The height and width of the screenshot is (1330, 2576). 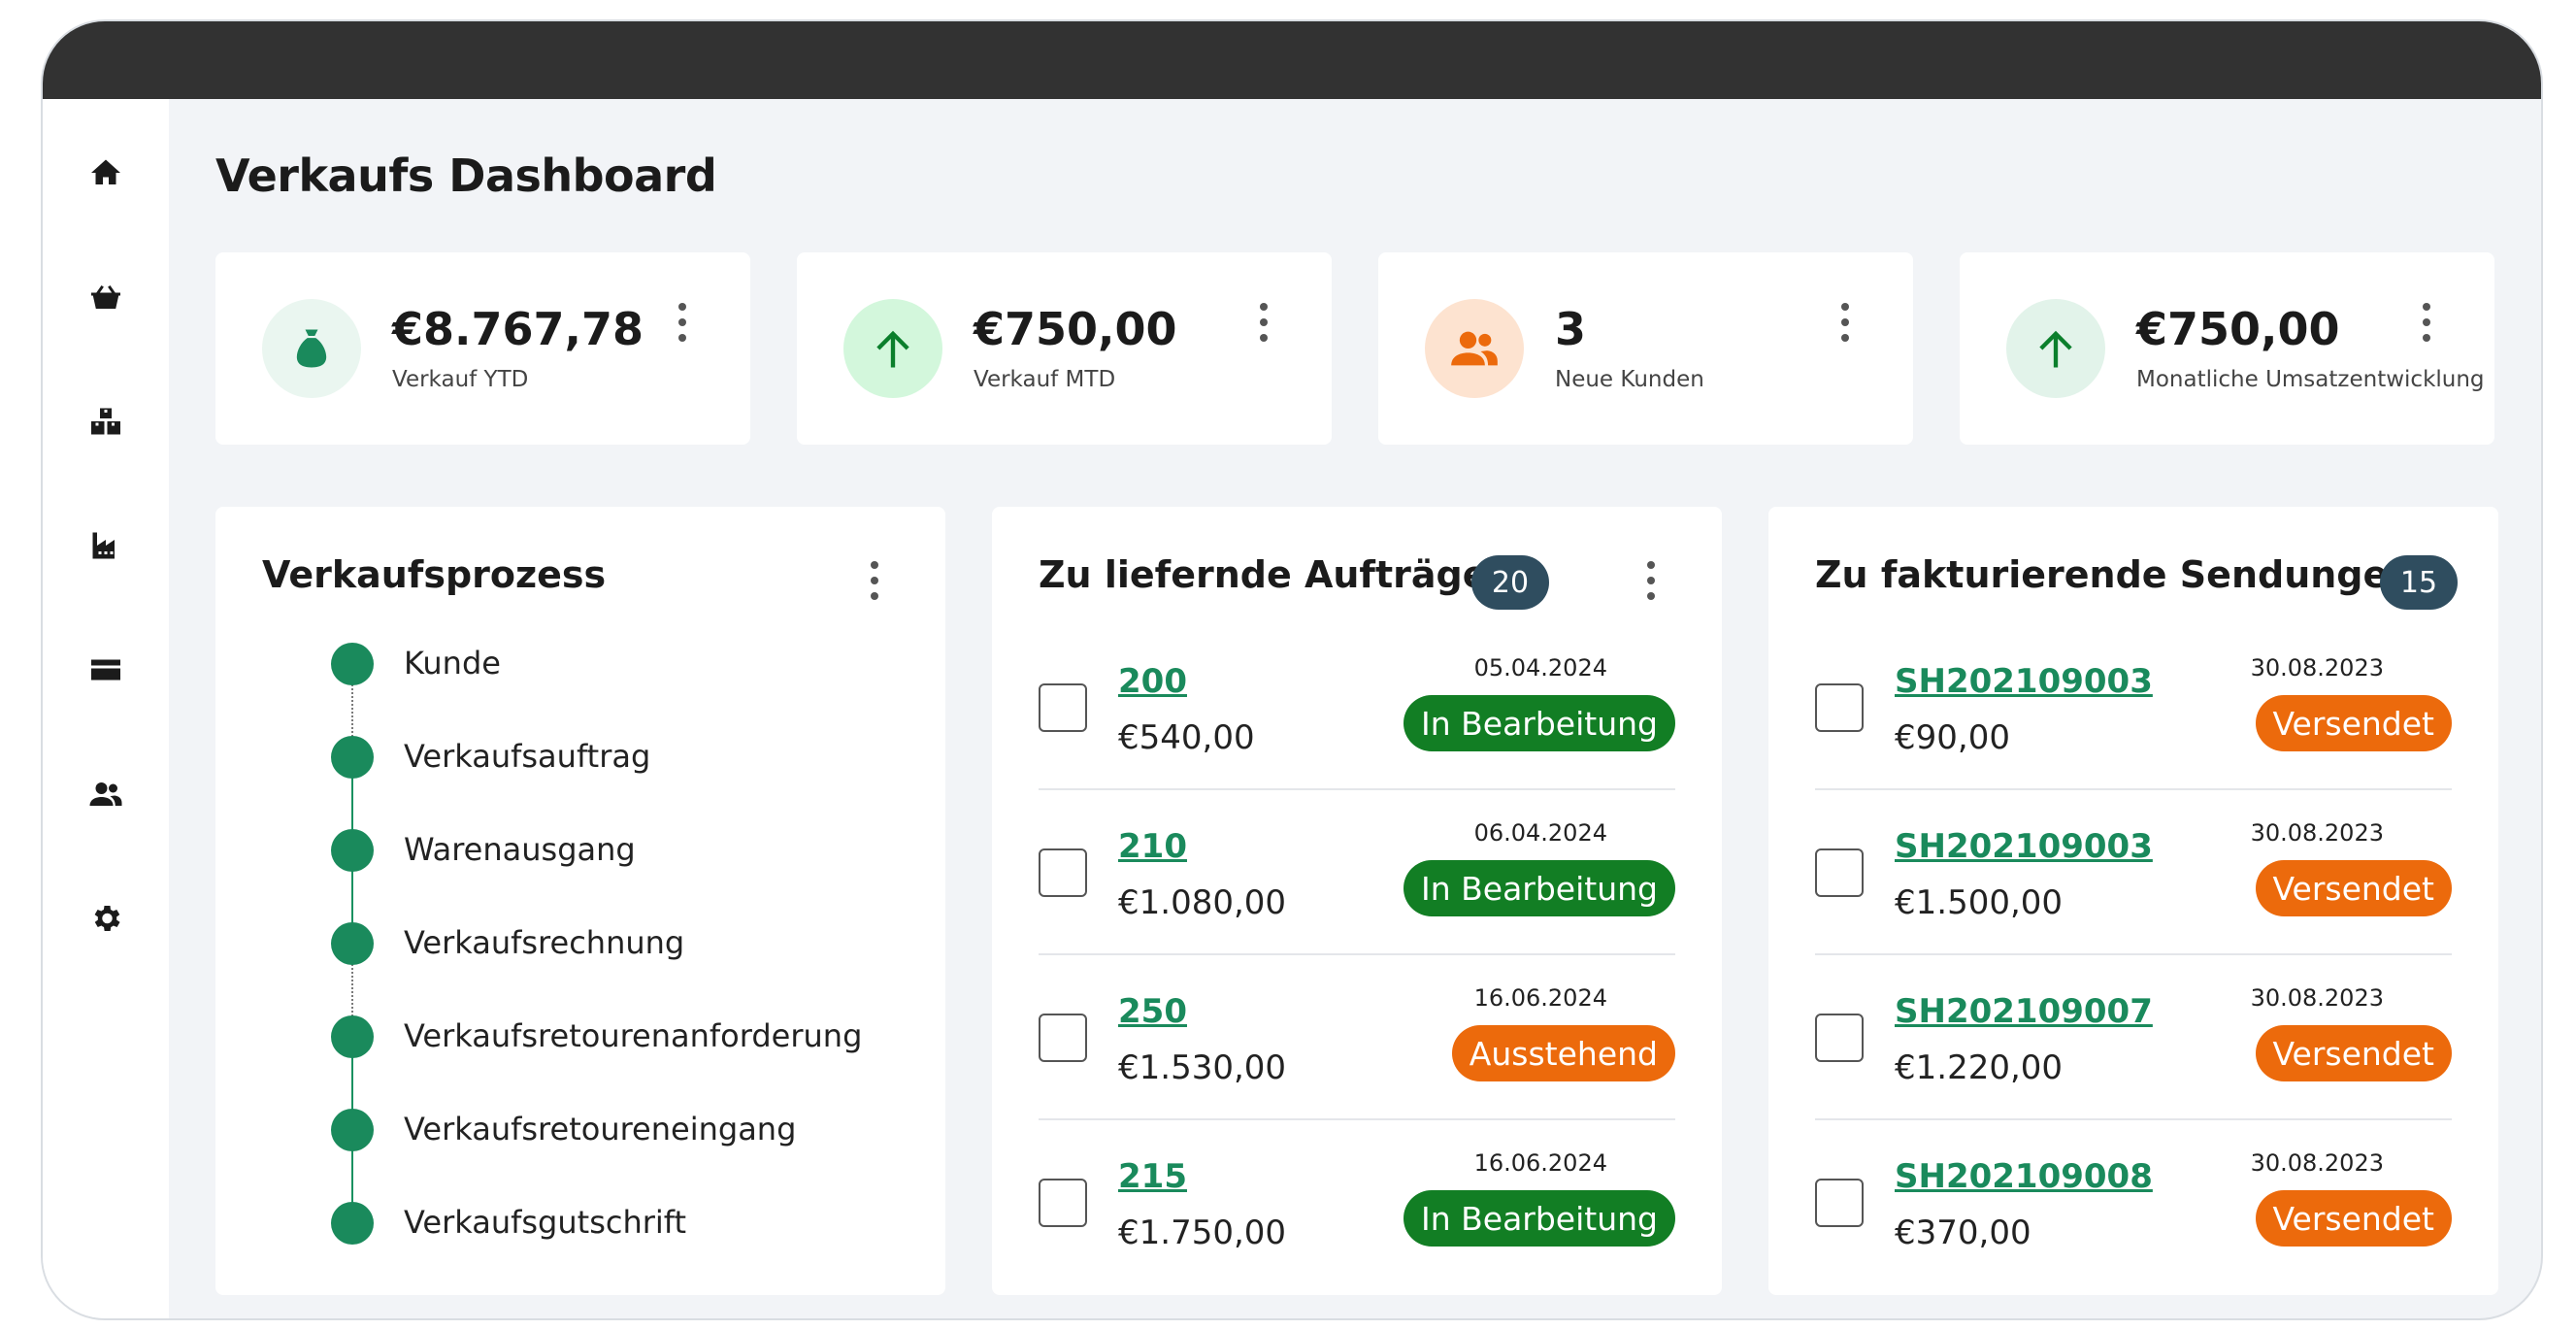 I want to click on kpi-card-sales-mtd: €750,00 Verkauf MTD, so click(x=1064, y=348).